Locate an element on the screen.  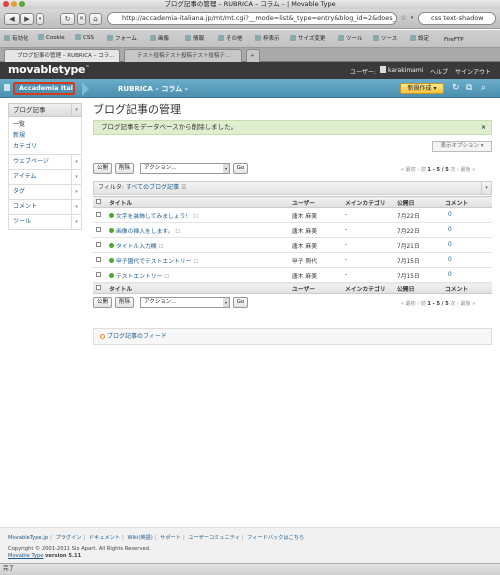
fireftp-button: FireFTP is located at coordinates (454, 40).